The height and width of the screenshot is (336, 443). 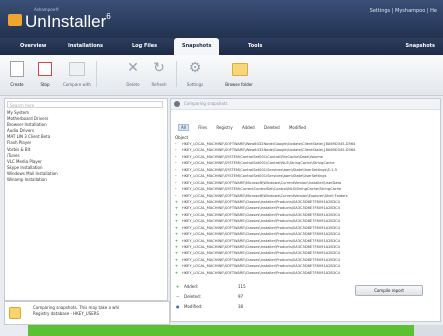 I want to click on compare-icon, so click(x=77, y=69).